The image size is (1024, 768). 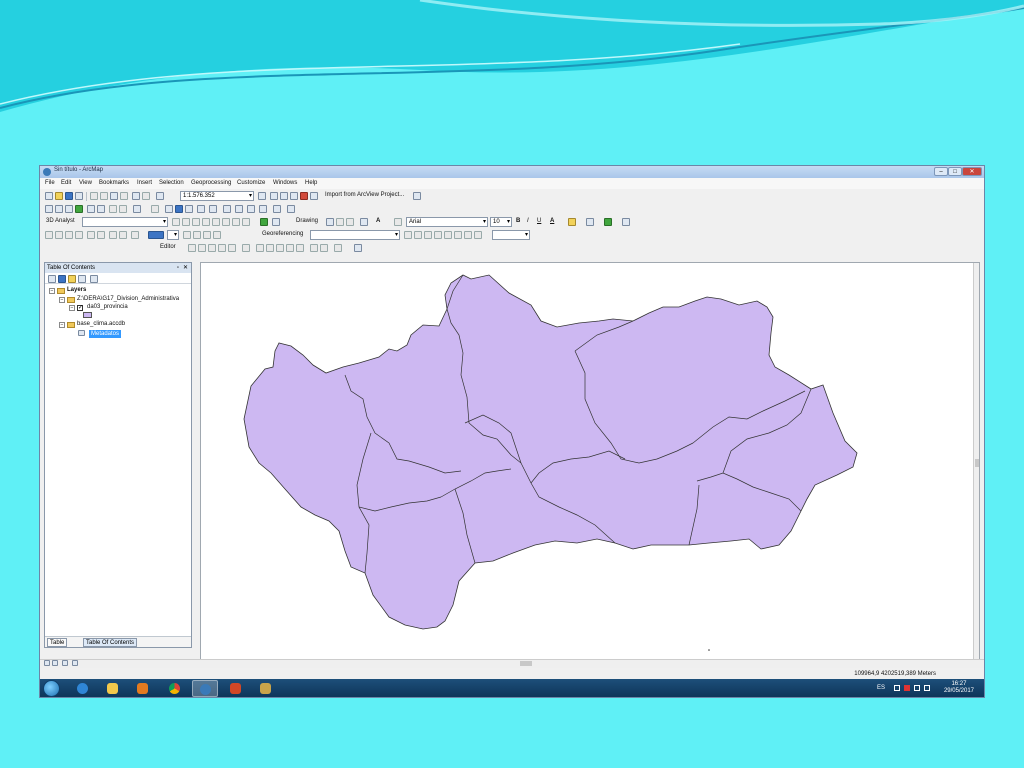 What do you see at coordinates (955, 171) in the screenshot?
I see `maximize-button: □` at bounding box center [955, 171].